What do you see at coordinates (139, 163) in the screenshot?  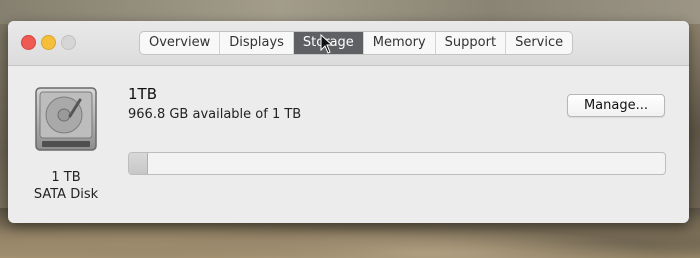 I see `storage-used-segment` at bounding box center [139, 163].